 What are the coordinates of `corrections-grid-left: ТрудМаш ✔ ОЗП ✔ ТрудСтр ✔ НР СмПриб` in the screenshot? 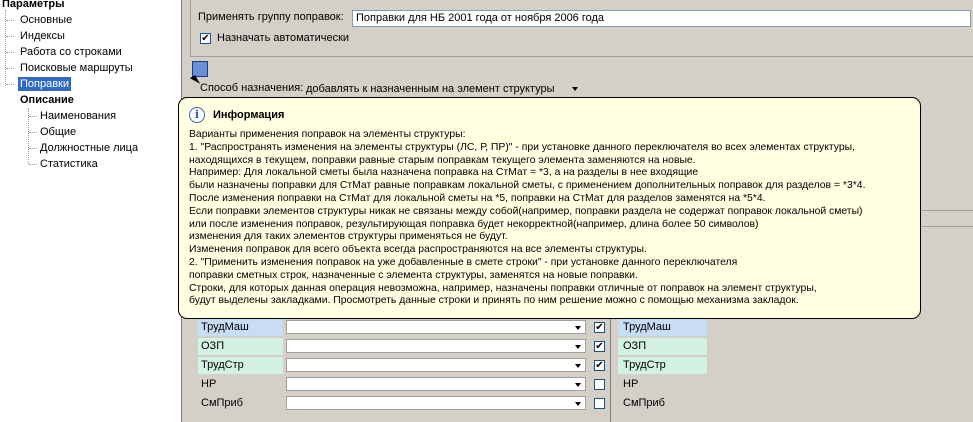 It's located at (401, 370).